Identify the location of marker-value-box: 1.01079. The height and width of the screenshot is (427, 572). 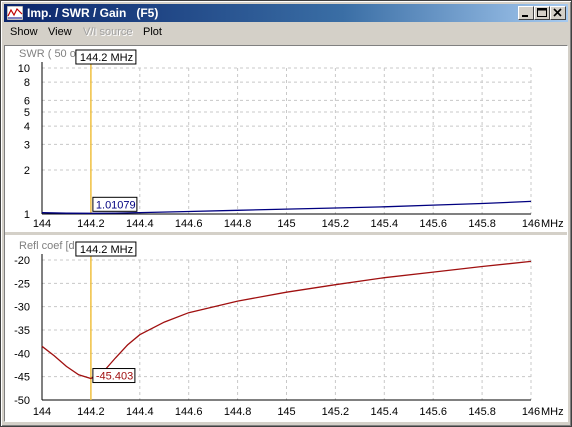
(115, 204).